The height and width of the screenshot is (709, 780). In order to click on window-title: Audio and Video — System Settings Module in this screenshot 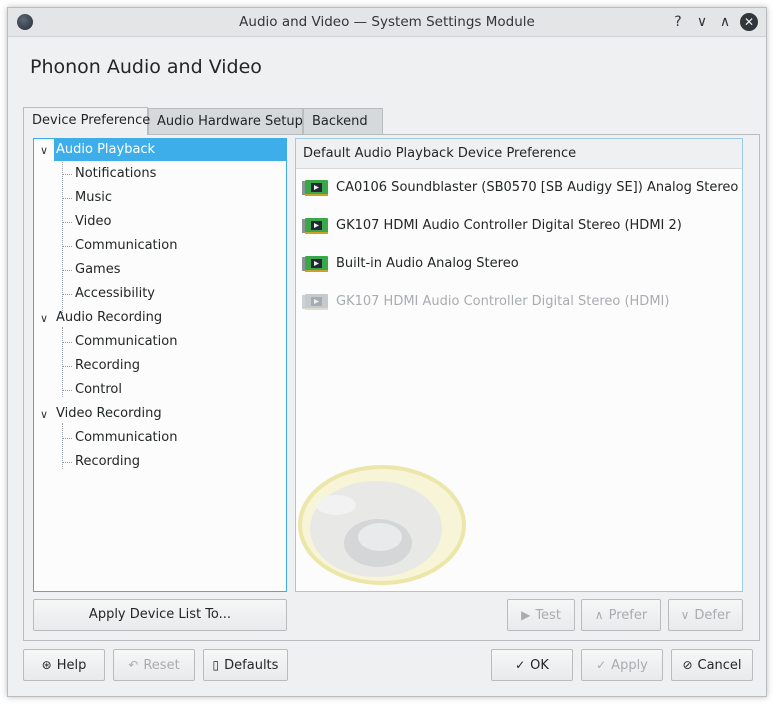, I will do `click(387, 22)`.